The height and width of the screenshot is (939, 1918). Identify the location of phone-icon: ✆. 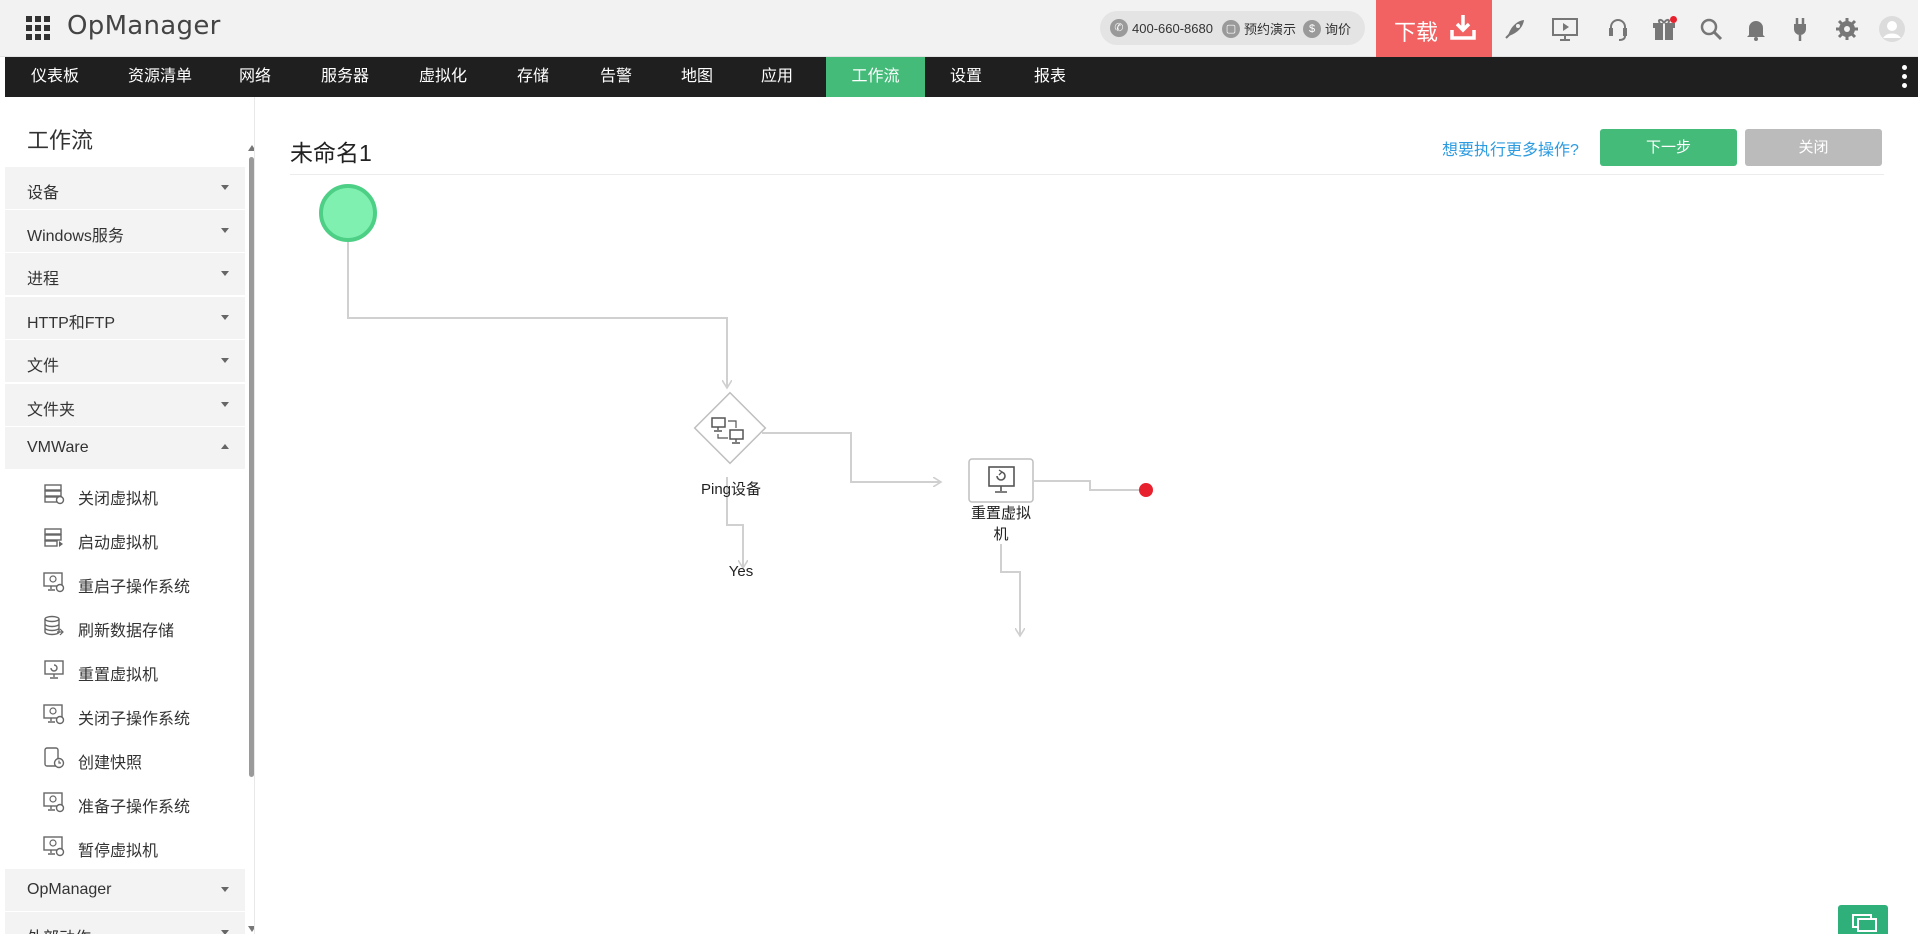
(1119, 28).